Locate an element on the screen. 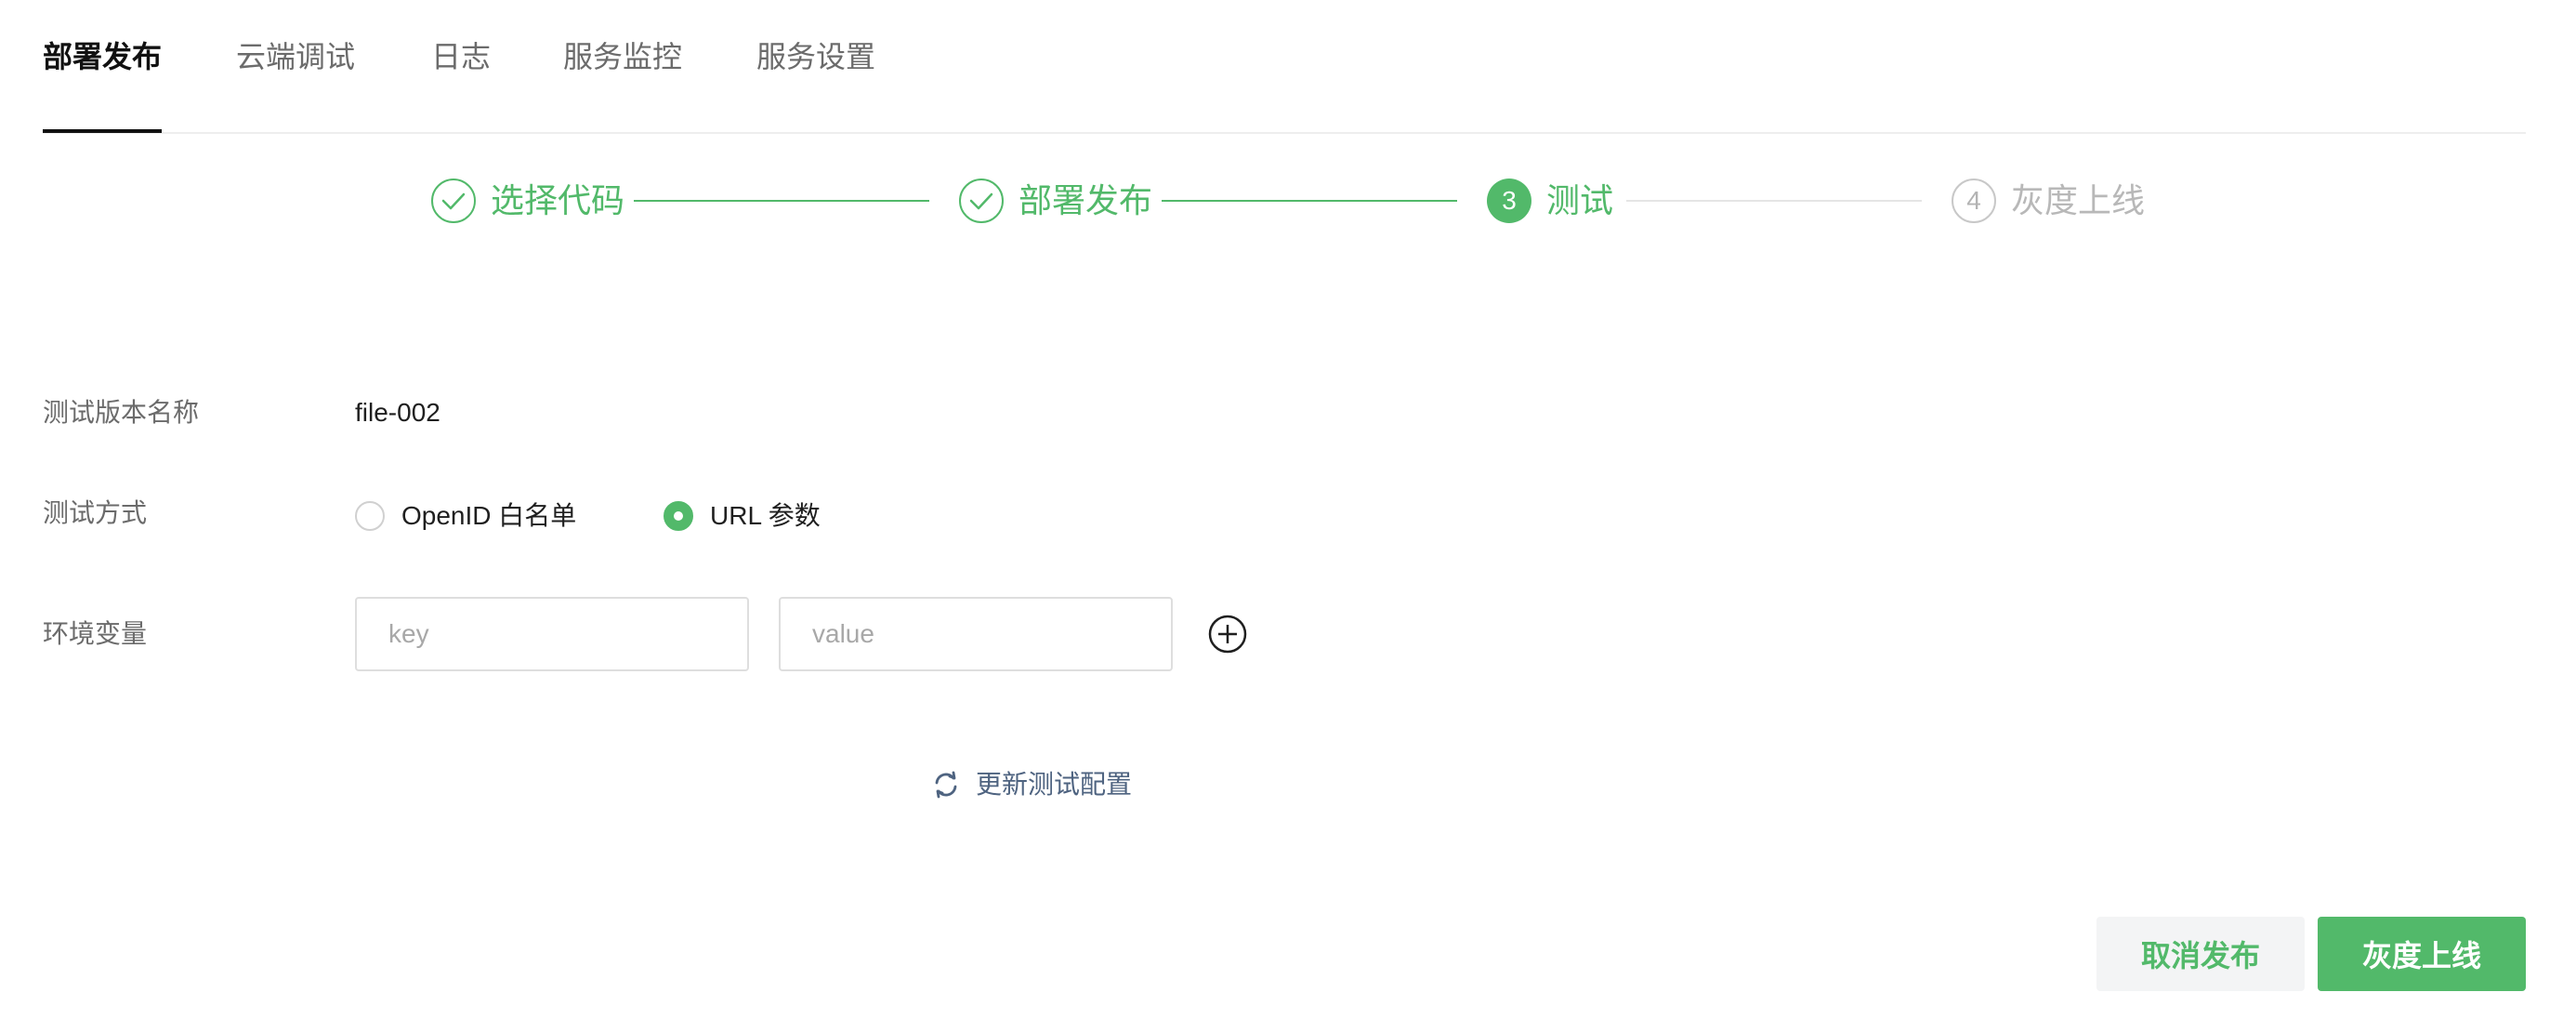  step-label-gray-release: 灰度上线 is located at coordinates (2078, 200).